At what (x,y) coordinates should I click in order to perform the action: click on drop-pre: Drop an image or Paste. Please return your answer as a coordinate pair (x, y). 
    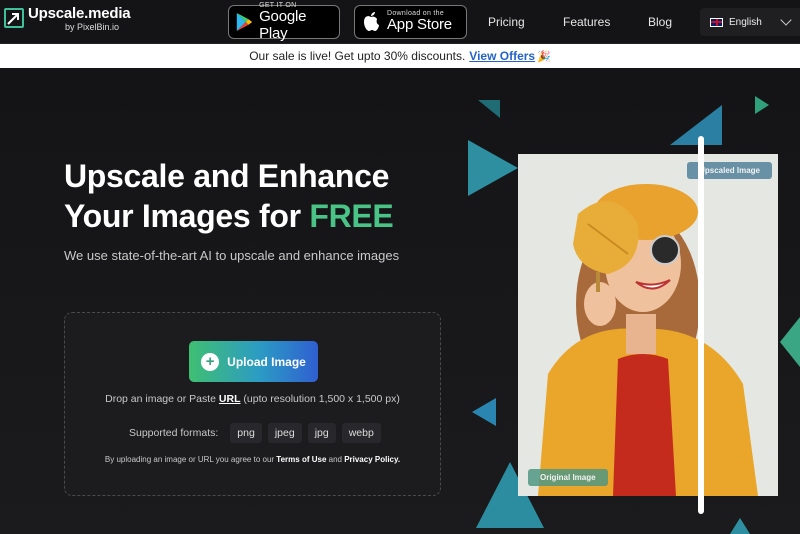
    Looking at the image, I should click on (162, 399).